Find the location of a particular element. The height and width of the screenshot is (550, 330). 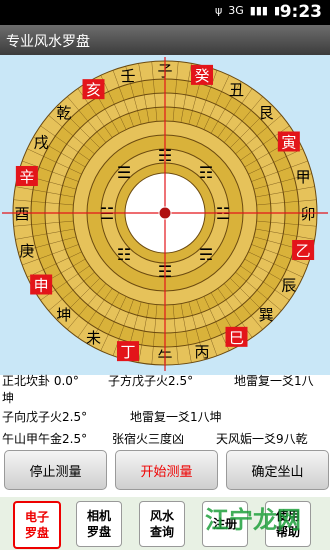

mountain-label: 辰 is located at coordinates (288, 286).